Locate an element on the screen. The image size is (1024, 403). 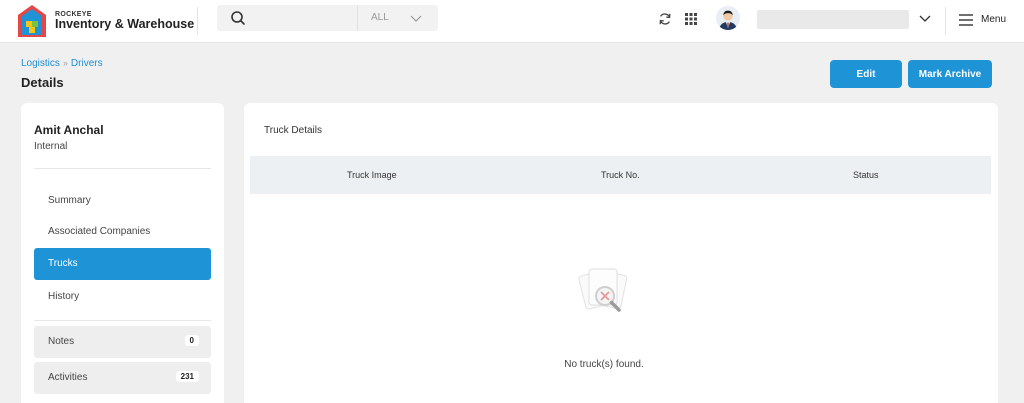
search-icon is located at coordinates (238, 18).